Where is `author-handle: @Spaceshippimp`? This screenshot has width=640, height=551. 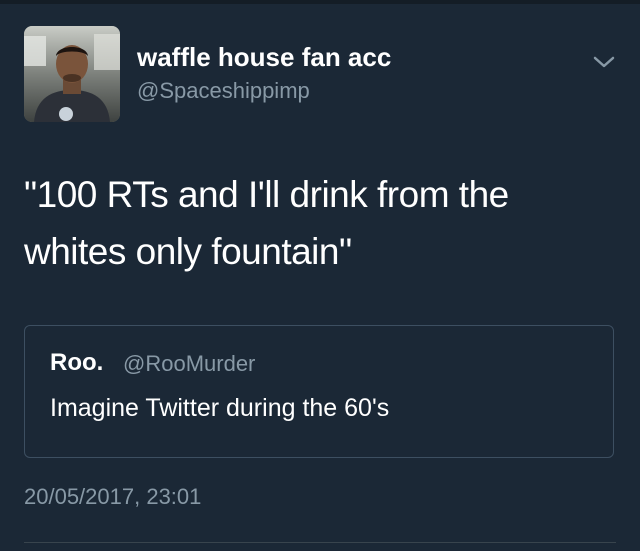
author-handle: @Spaceshippimp is located at coordinates (223, 91).